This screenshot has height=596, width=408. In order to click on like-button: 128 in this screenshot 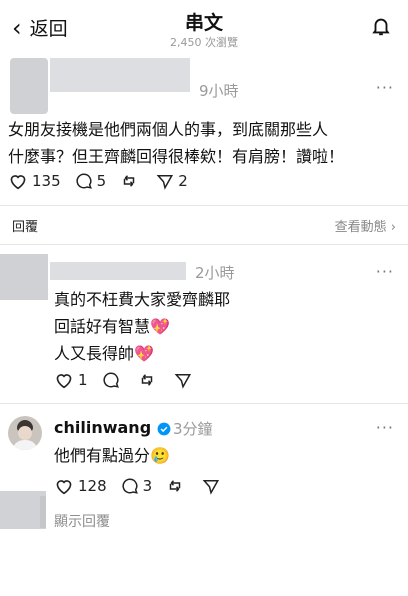, I will do `click(80, 486)`.